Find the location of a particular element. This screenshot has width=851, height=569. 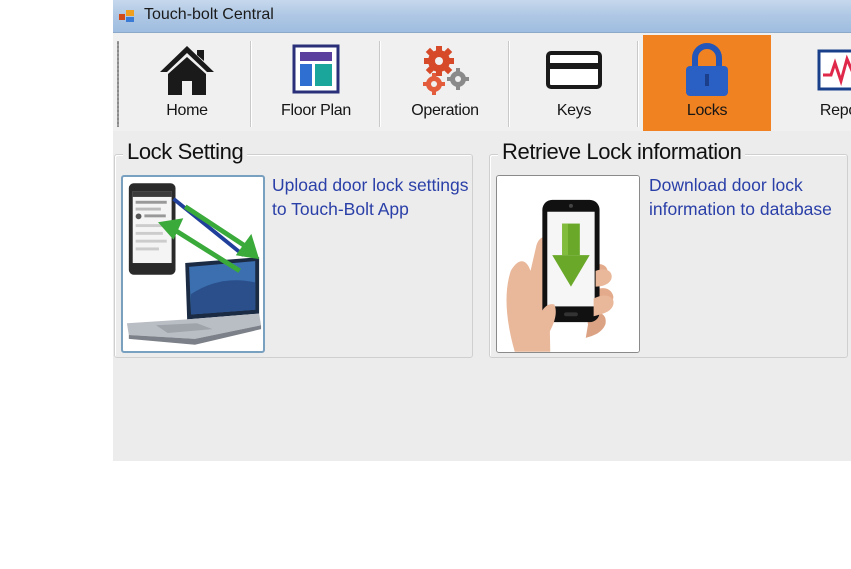

toolbar-keys-button: Keys is located at coordinates (574, 83).